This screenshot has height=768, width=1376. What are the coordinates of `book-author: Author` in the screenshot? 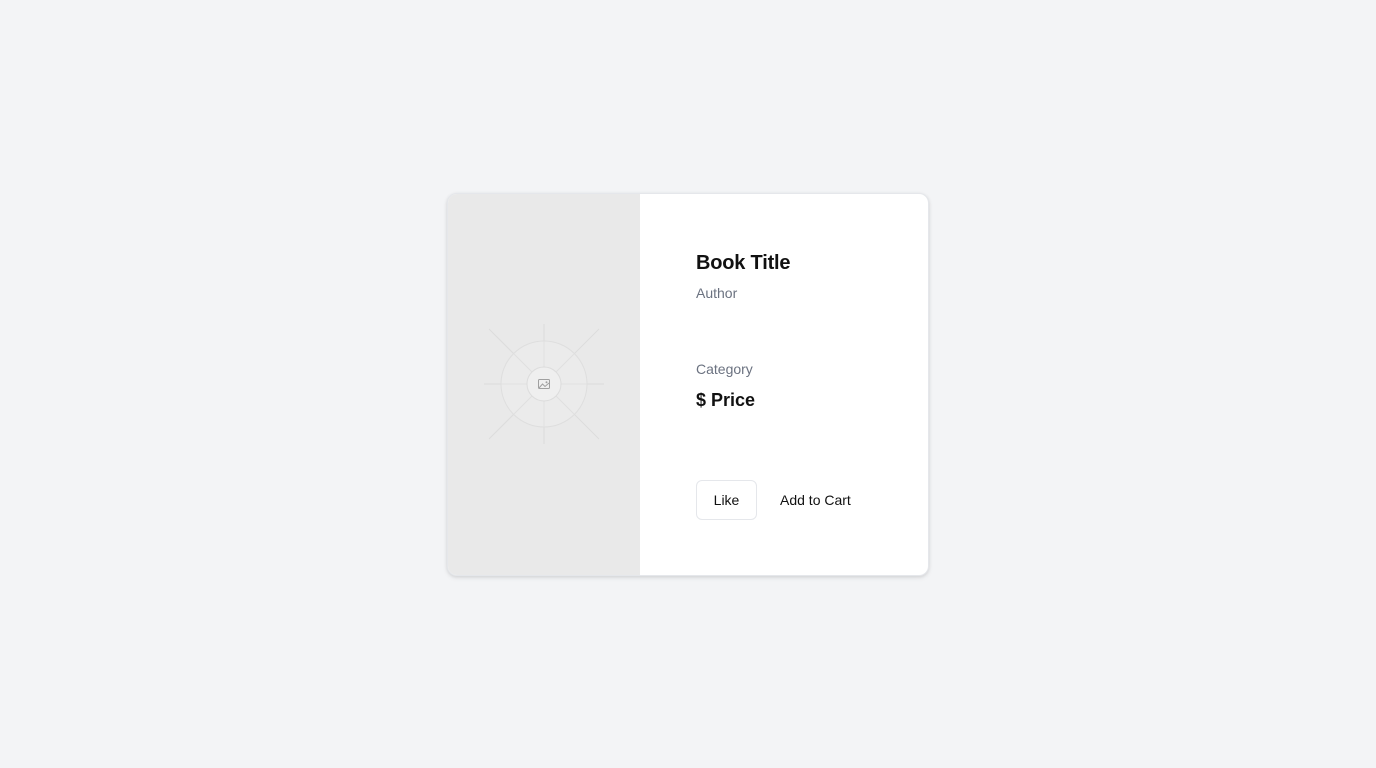 It's located at (717, 293).